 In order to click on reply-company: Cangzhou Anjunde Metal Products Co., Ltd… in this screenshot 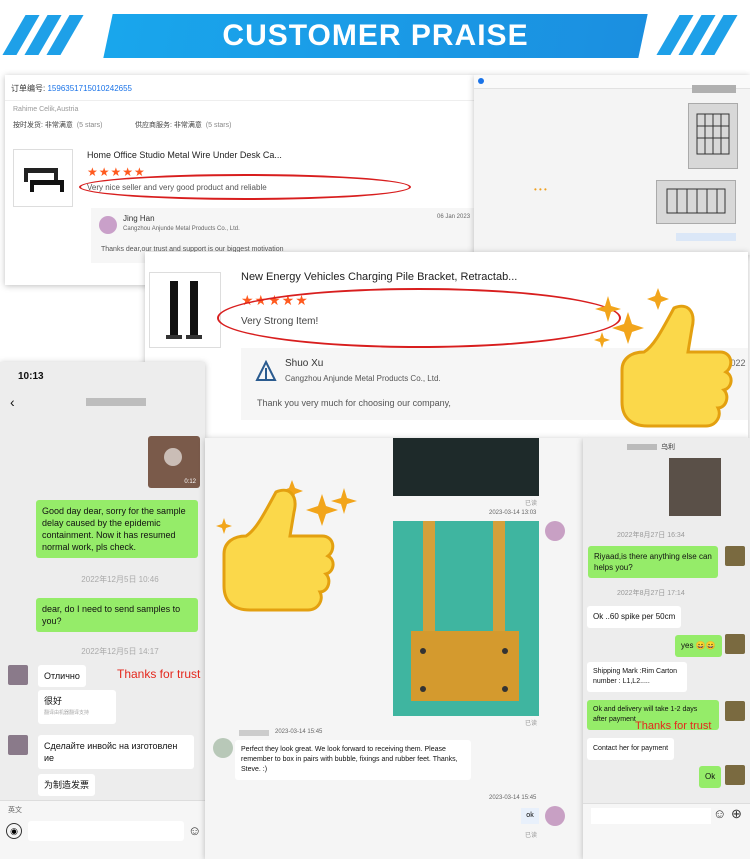, I will do `click(181, 229)`.